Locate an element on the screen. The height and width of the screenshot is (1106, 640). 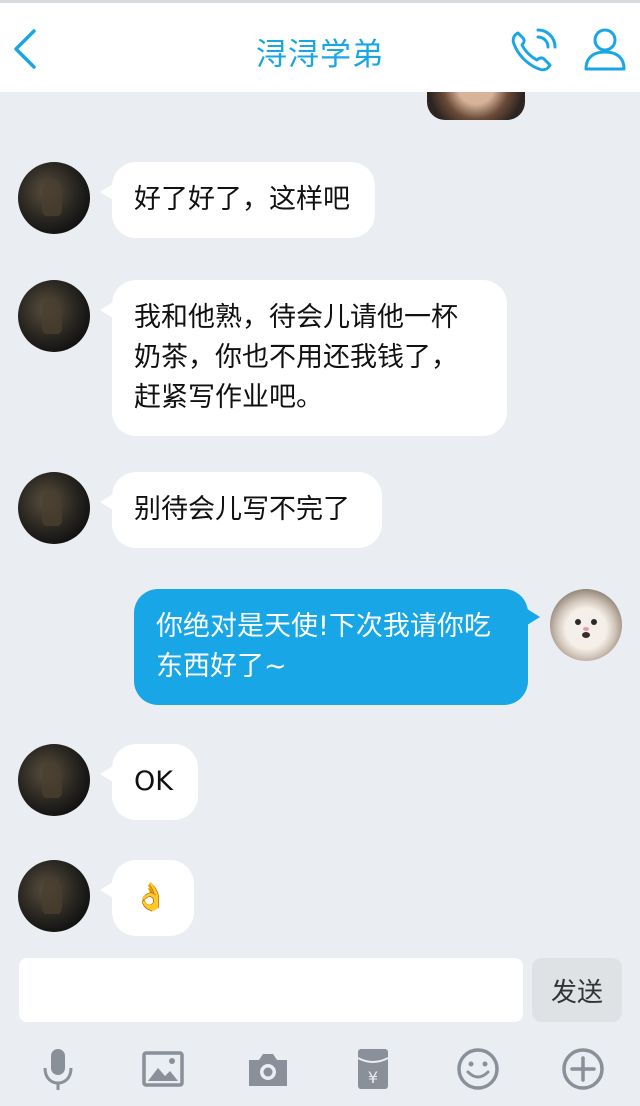
red-packet-icon: ¥ is located at coordinates (373, 1069).